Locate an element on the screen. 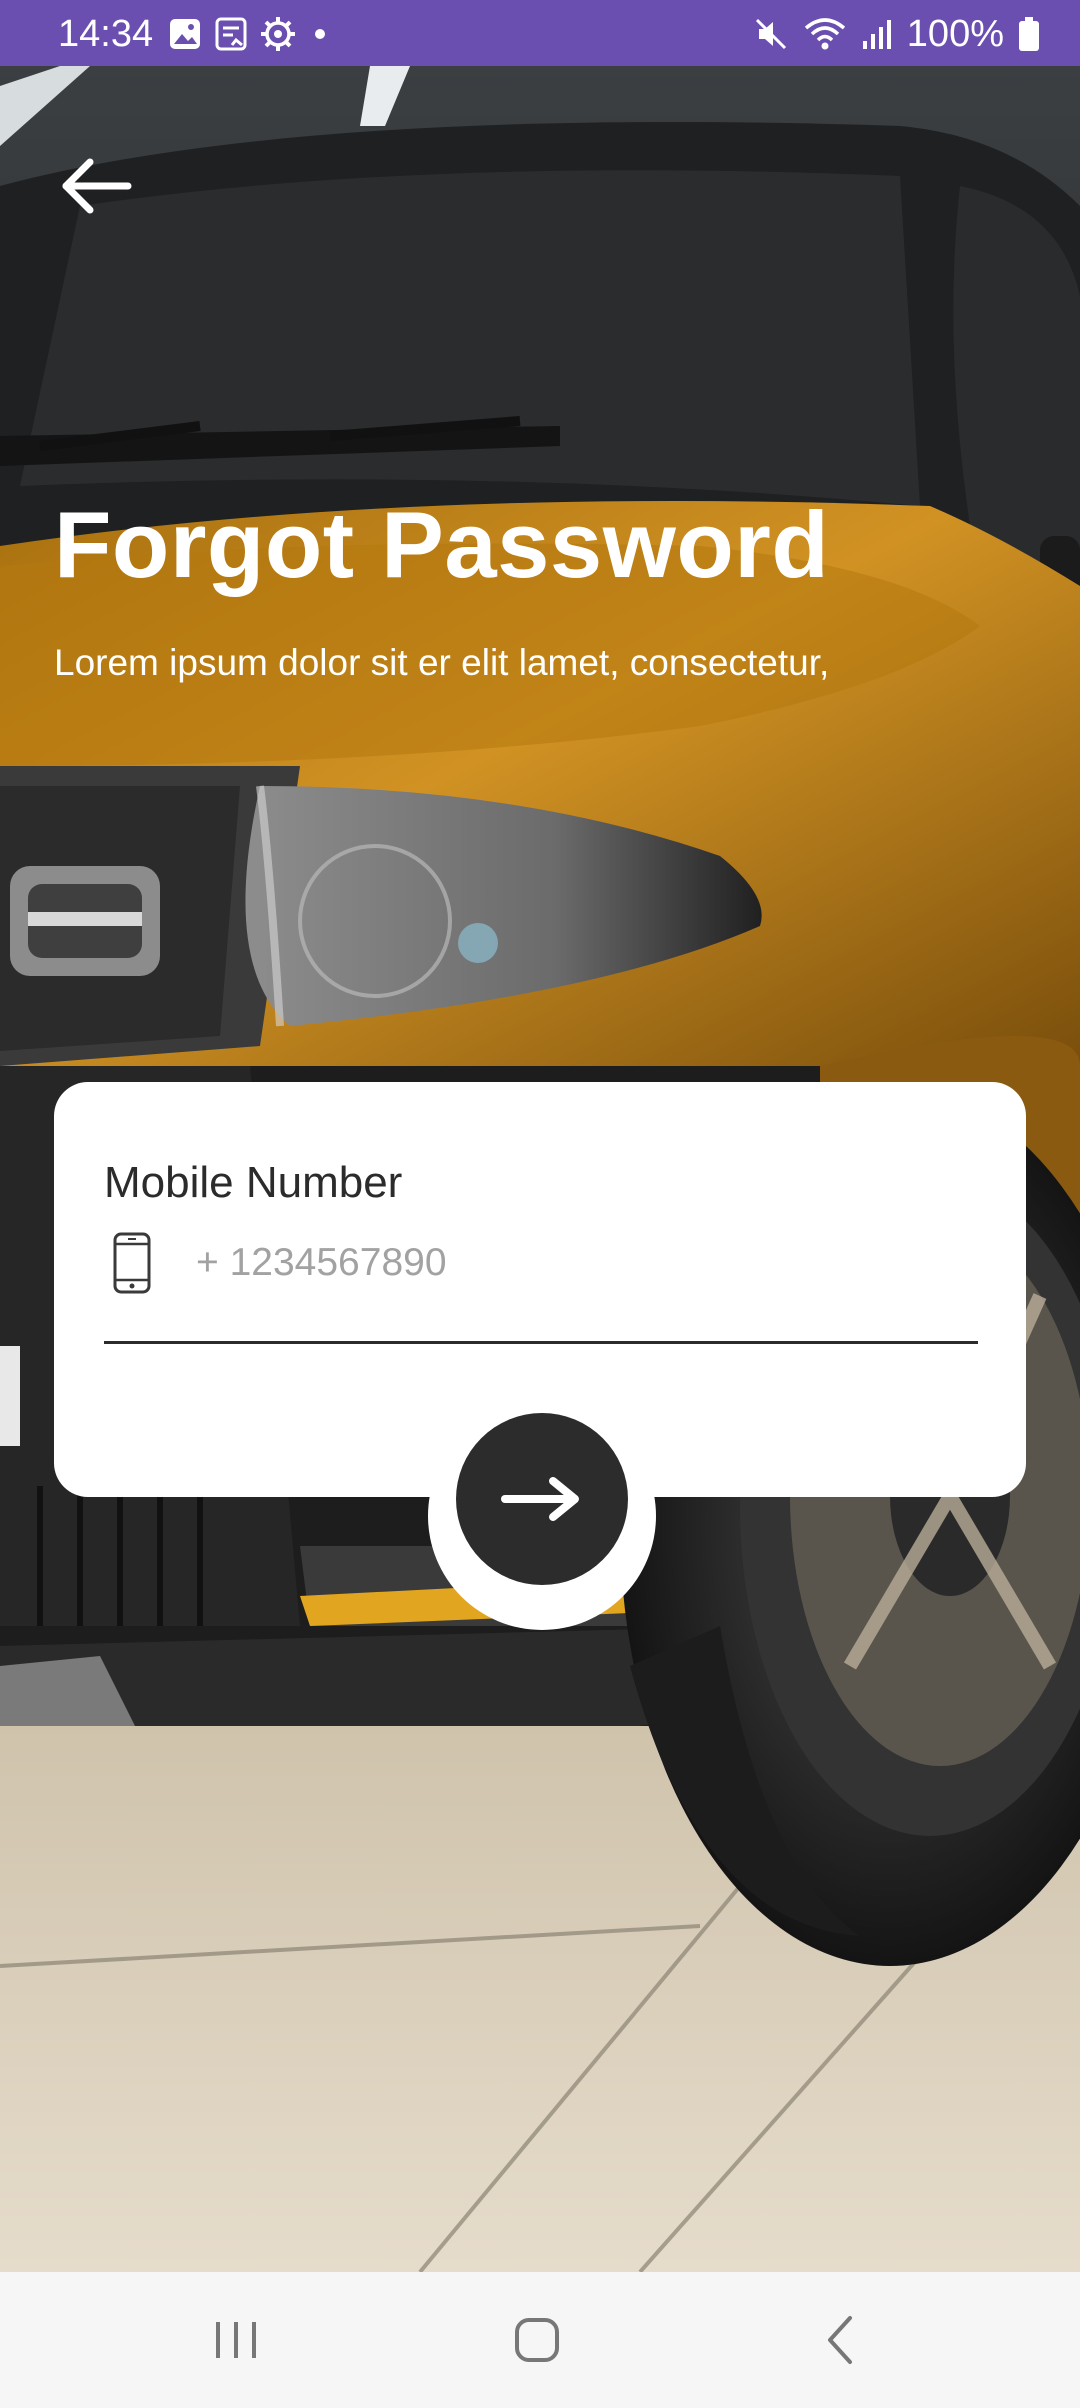 This screenshot has height=2408, width=1080. mute-icon is located at coordinates (770, 34).